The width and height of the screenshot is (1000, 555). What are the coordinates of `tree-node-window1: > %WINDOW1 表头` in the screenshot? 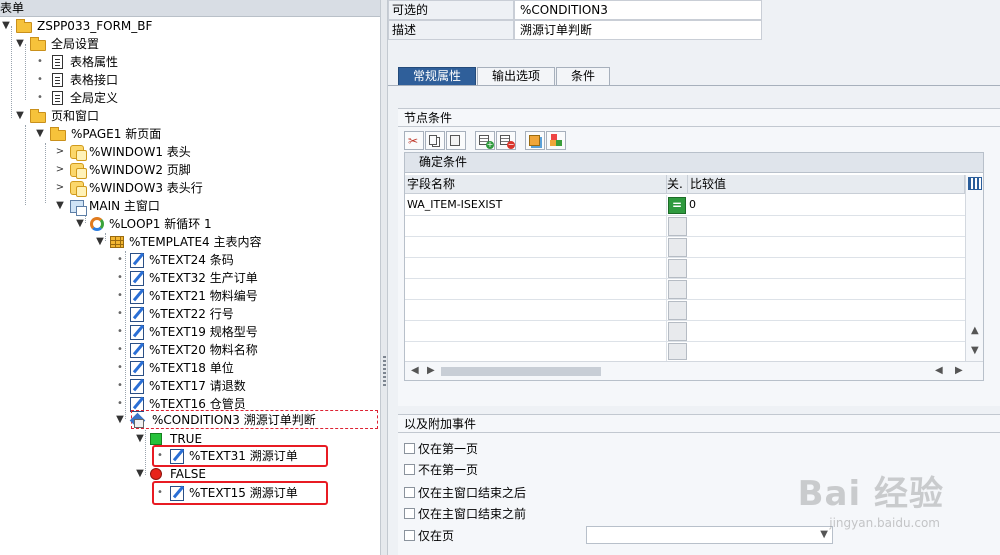 It's located at (122, 152).